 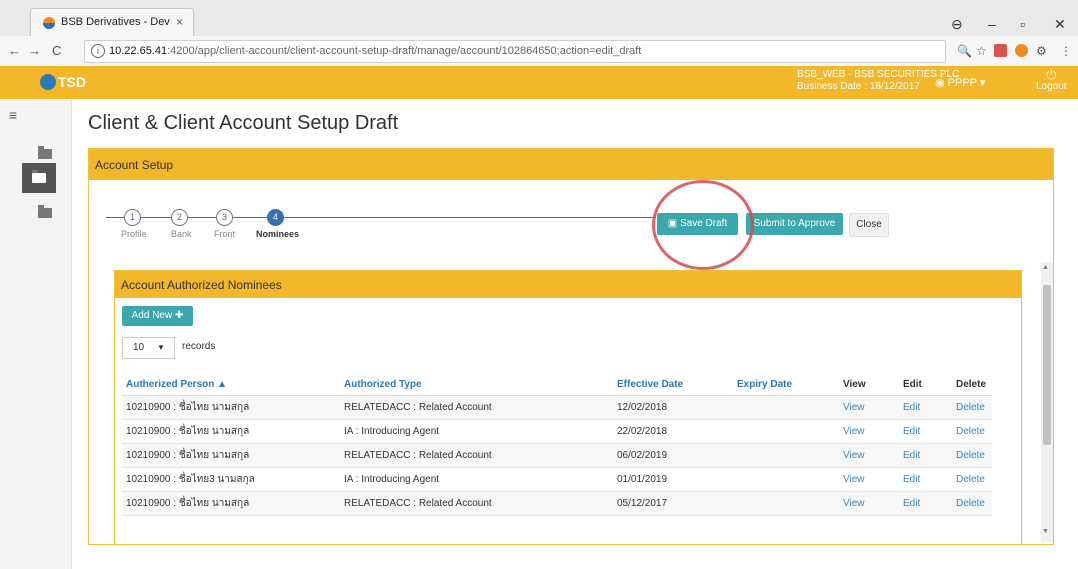 I want to click on forward-icon: →, so click(x=34, y=50).